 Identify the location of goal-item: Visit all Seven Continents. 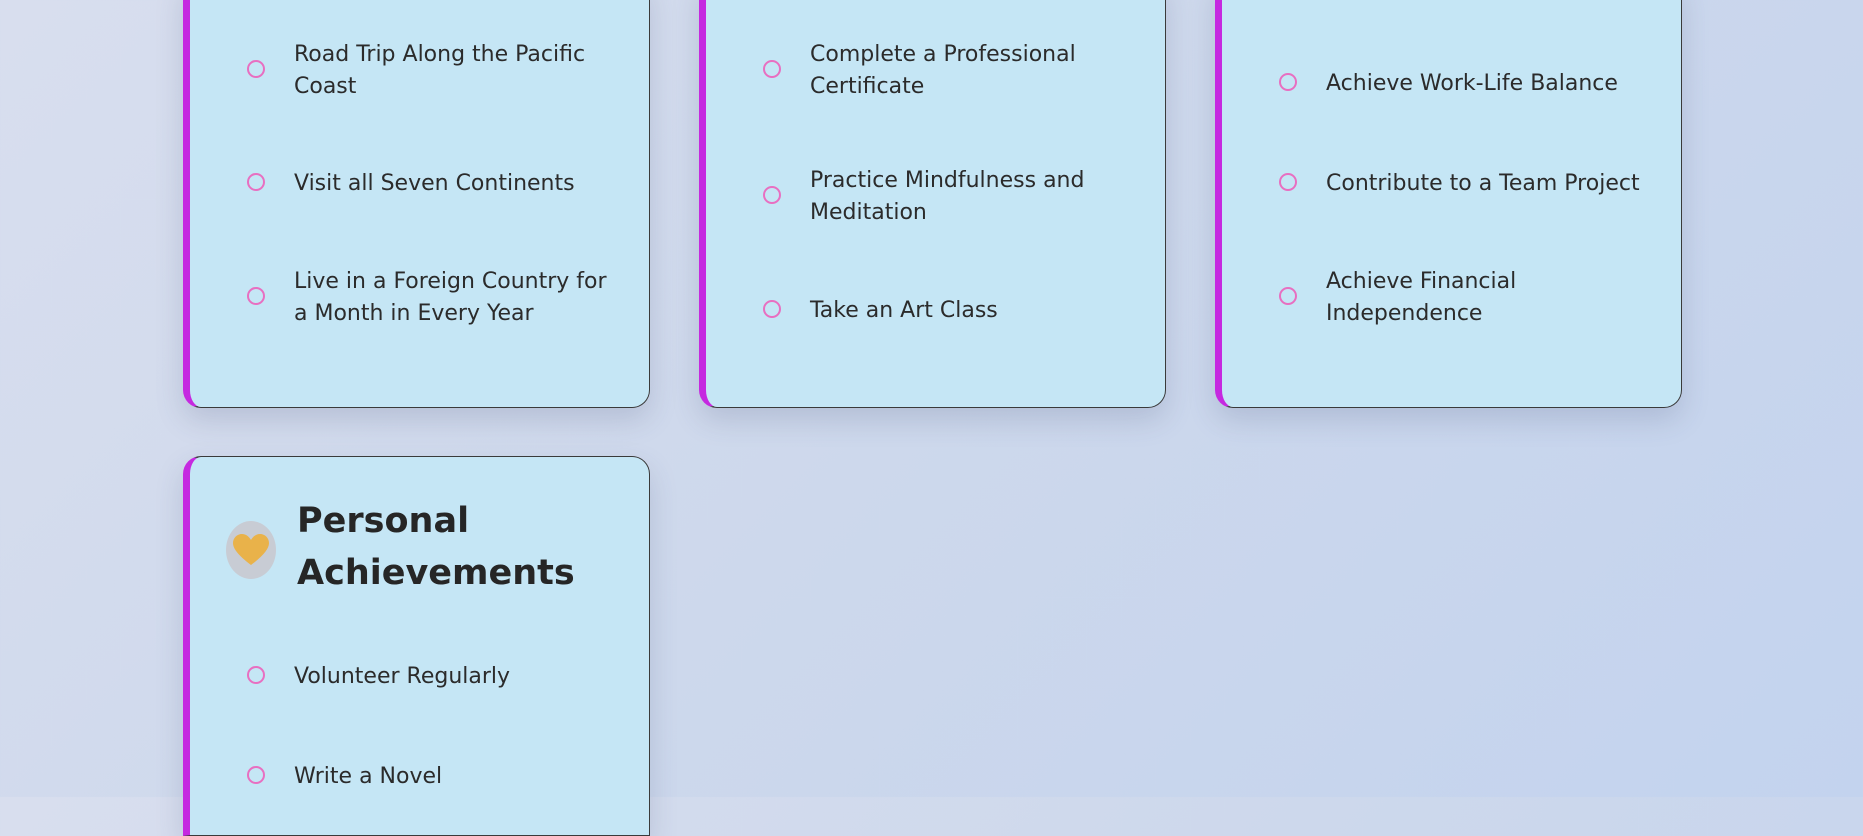
(419, 184).